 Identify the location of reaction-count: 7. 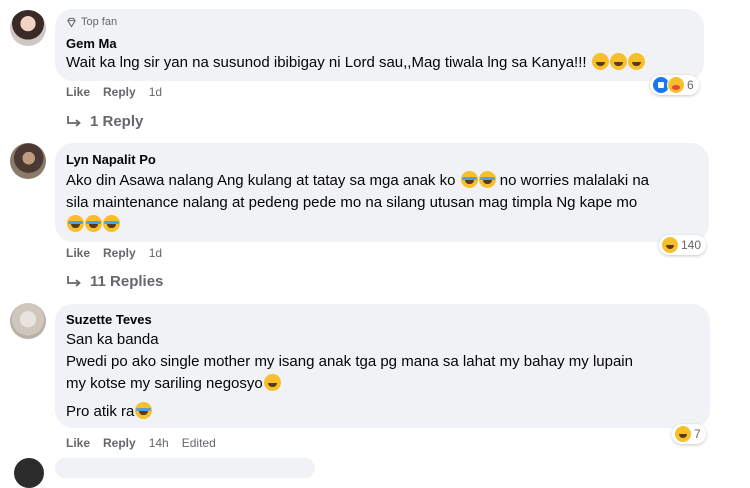
(697, 434).